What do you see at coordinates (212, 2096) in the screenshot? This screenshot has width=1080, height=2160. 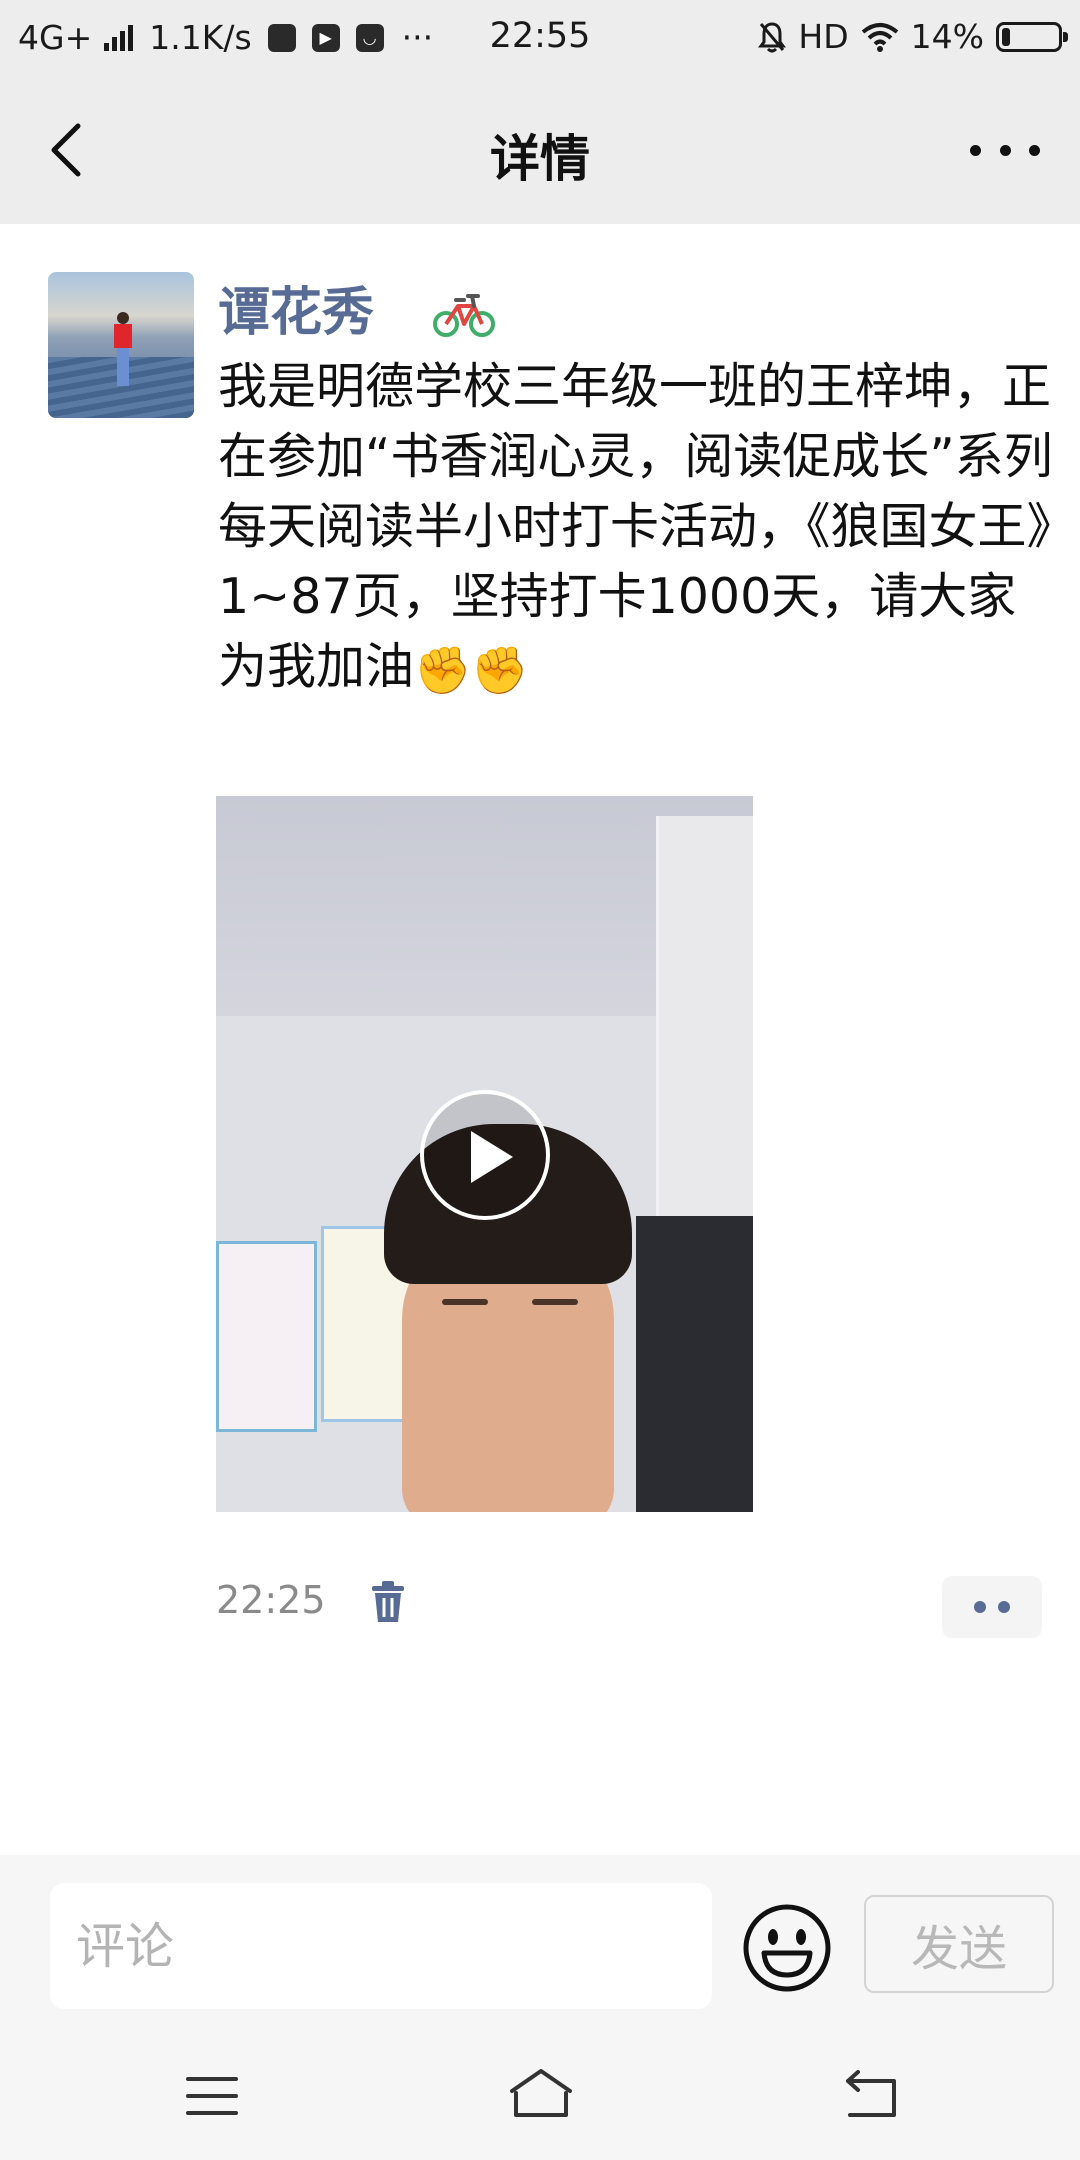 I see `menu-icon` at bounding box center [212, 2096].